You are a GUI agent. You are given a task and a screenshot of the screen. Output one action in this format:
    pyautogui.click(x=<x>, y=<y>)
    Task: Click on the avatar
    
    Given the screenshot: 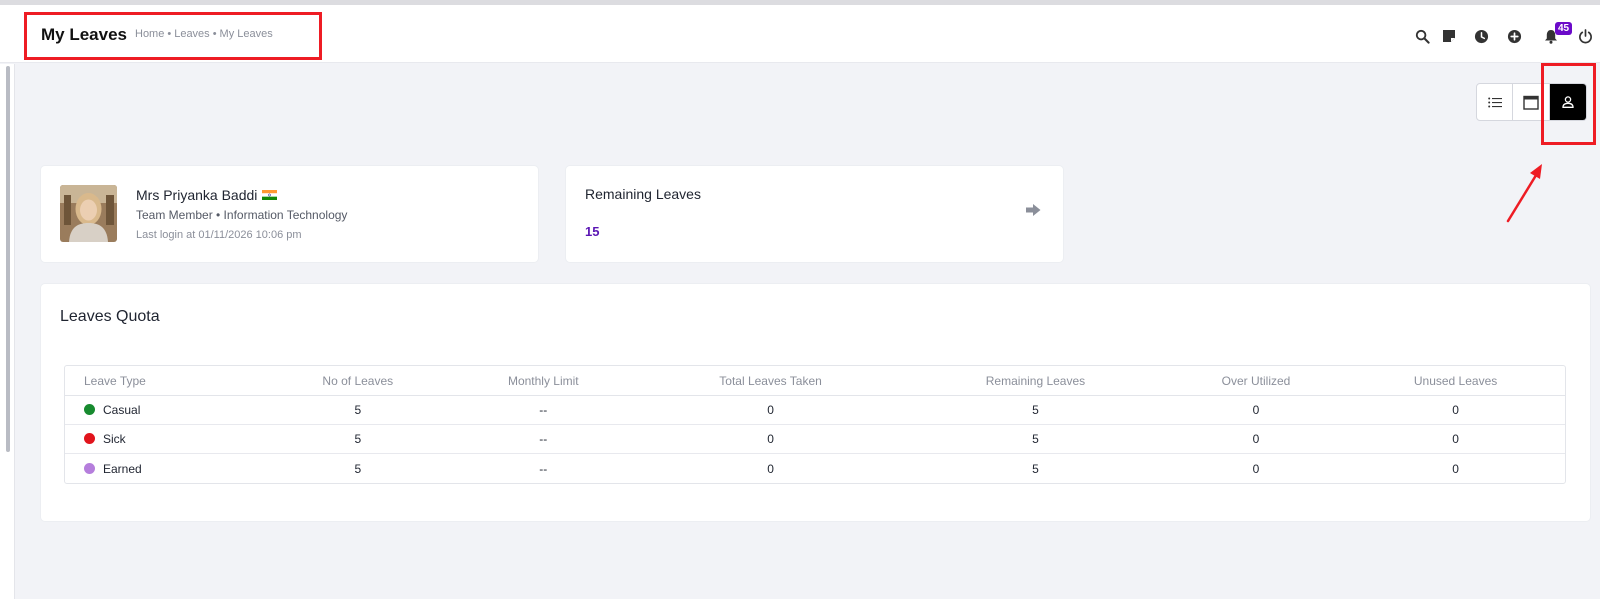 What is the action you would take?
    pyautogui.click(x=88, y=213)
    